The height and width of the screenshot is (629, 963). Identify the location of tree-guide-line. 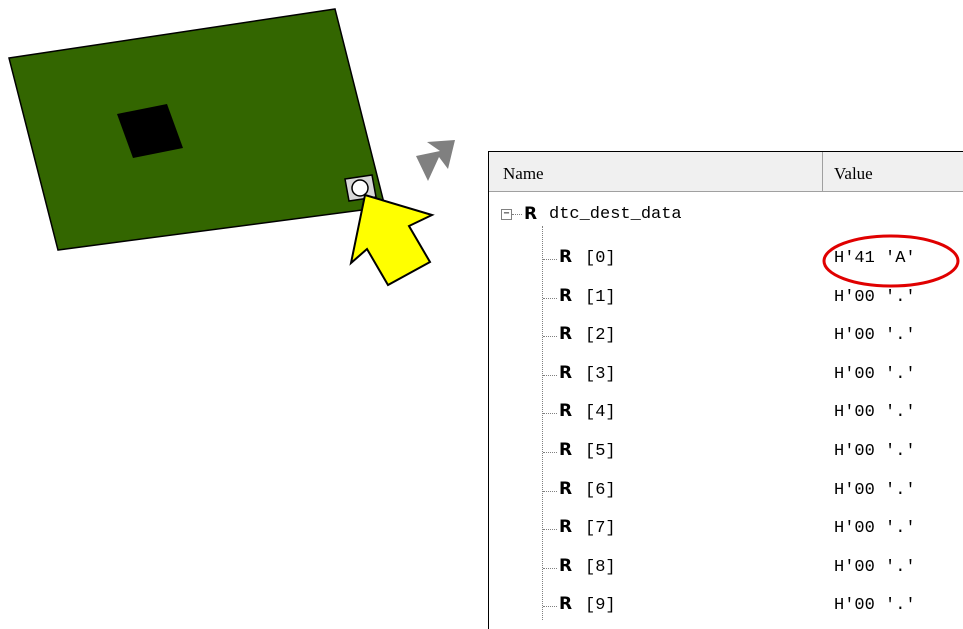
(542, 423).